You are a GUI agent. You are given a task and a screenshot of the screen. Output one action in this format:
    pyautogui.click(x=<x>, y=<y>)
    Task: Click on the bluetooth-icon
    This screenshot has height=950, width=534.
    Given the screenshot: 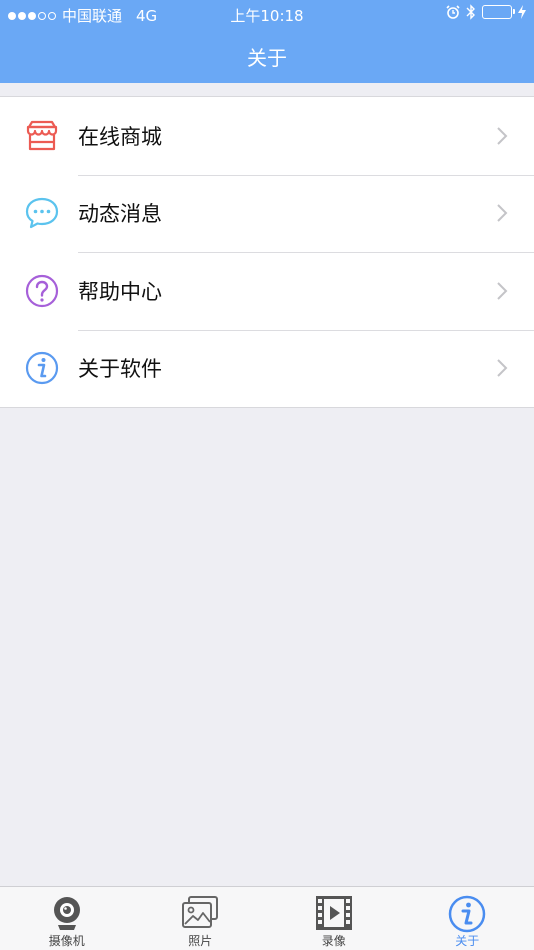 What is the action you would take?
    pyautogui.click(x=470, y=12)
    